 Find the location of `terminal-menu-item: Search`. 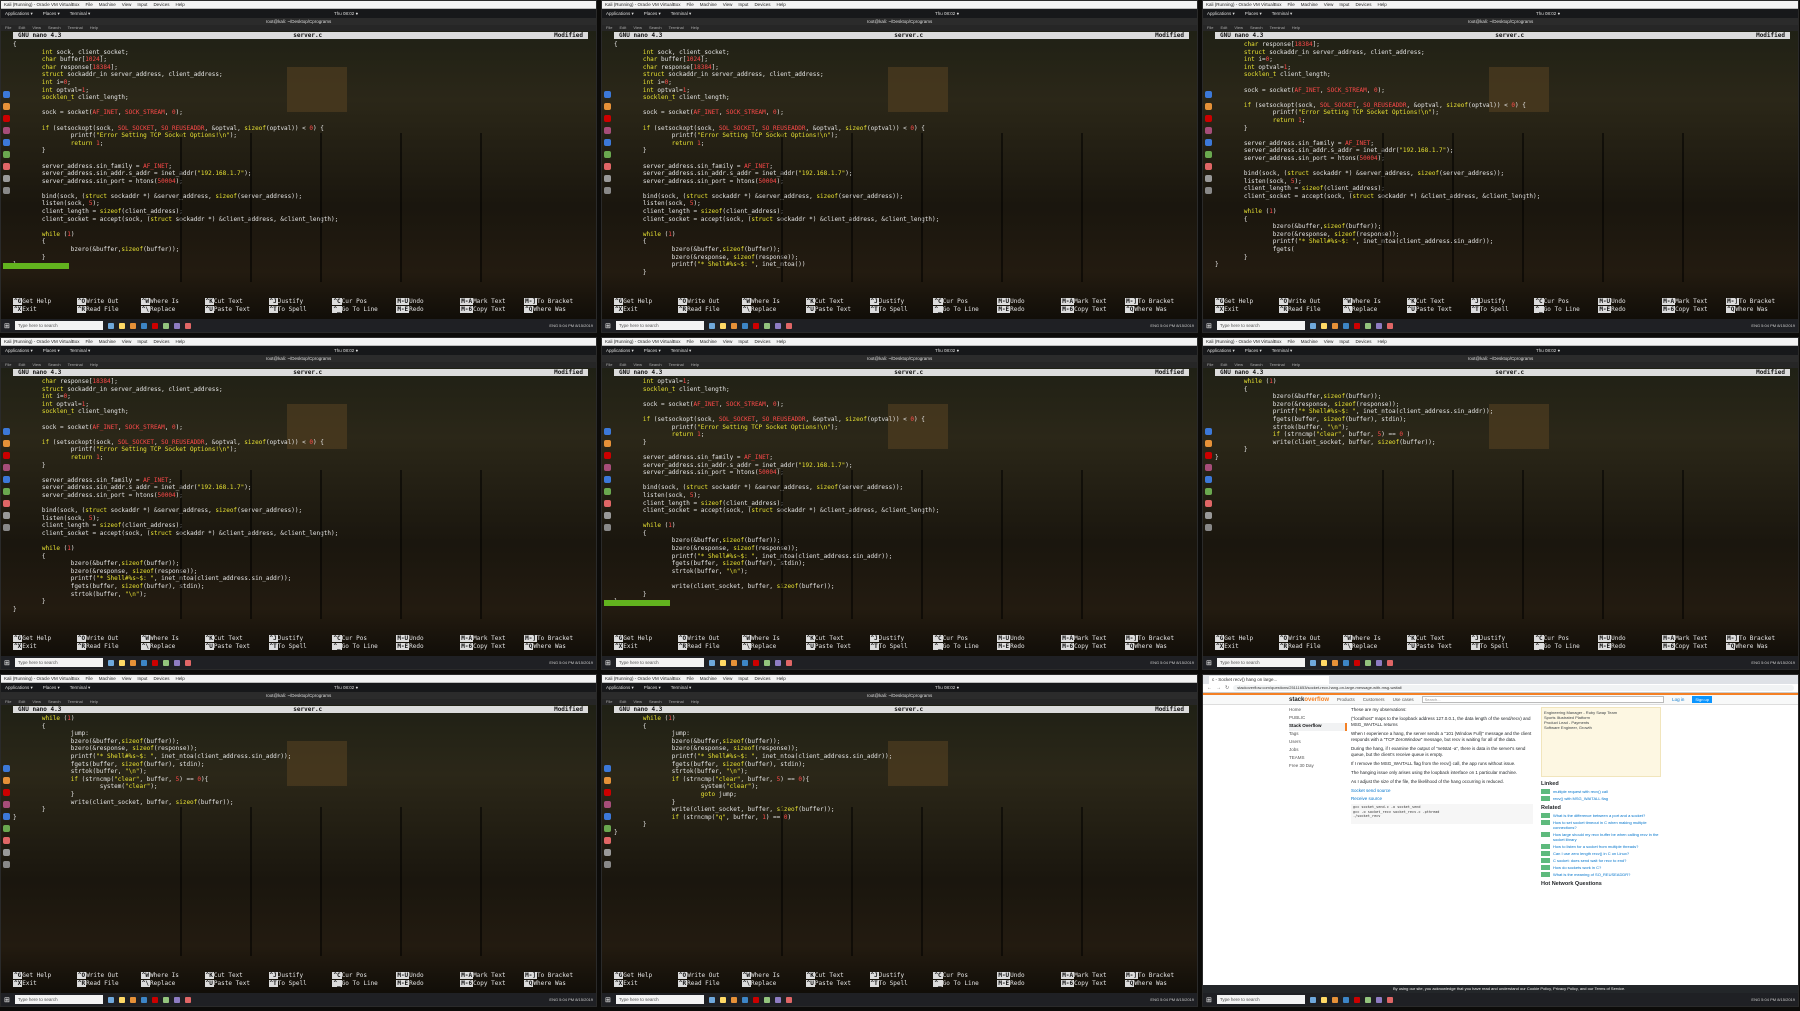

terminal-menu-item: Search is located at coordinates (655, 28).